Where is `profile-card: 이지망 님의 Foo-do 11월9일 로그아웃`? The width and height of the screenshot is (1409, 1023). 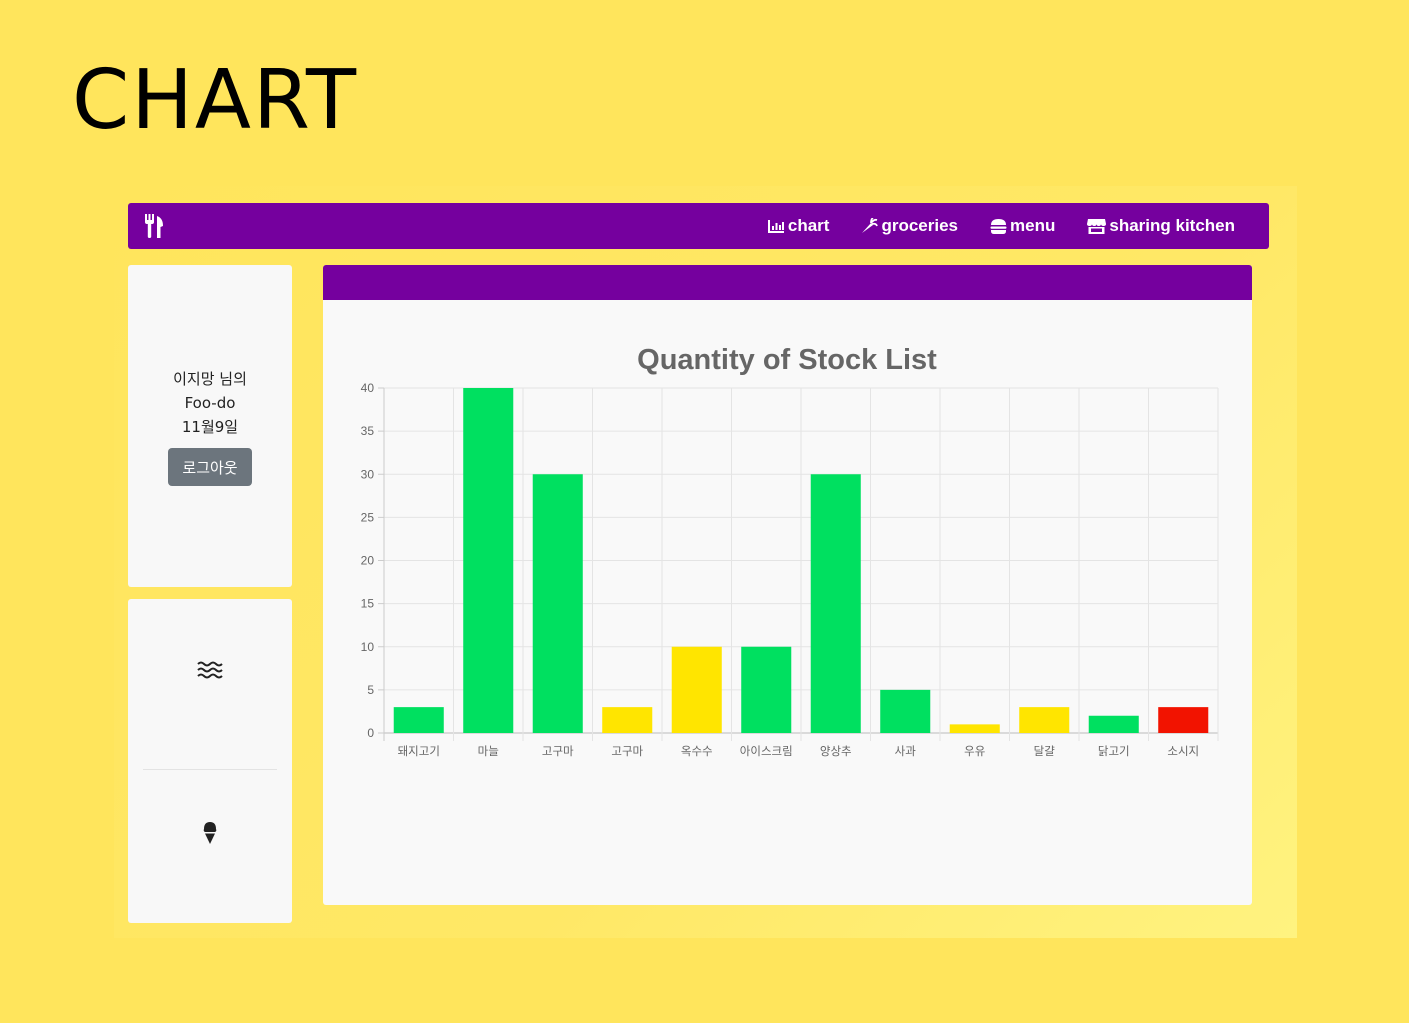
profile-card: 이지망 님의 Foo-do 11월9일 로그아웃 is located at coordinates (210, 426).